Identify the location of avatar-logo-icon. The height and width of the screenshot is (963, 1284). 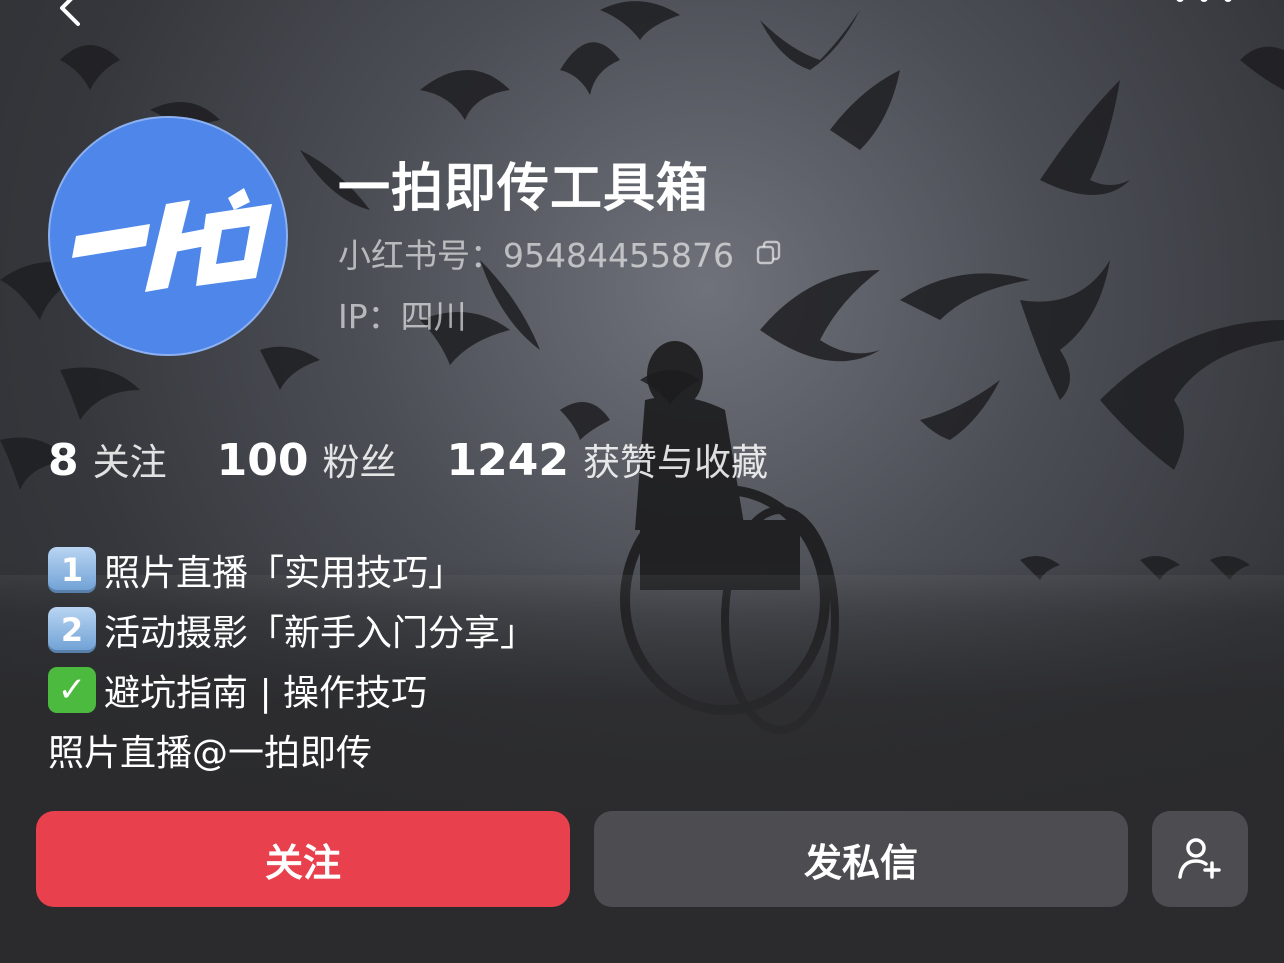
(172, 240).